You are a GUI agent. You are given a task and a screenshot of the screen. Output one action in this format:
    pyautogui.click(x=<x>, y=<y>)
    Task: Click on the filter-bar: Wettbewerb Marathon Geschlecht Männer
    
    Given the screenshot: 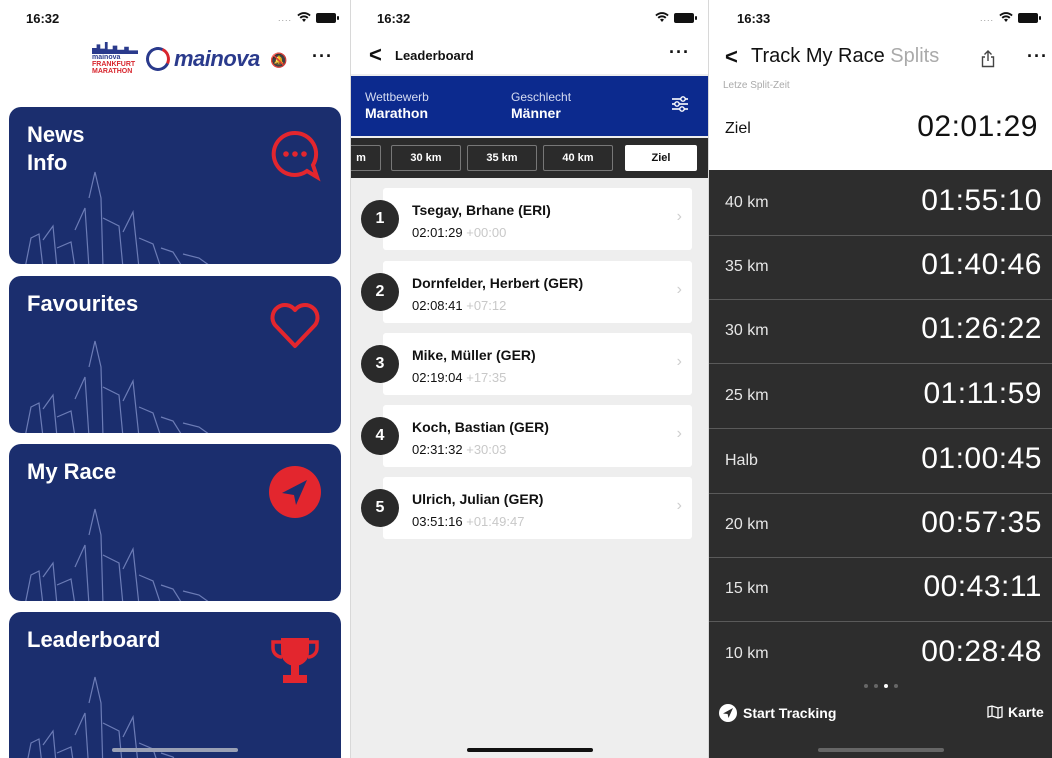 What is the action you would take?
    pyautogui.click(x=529, y=106)
    